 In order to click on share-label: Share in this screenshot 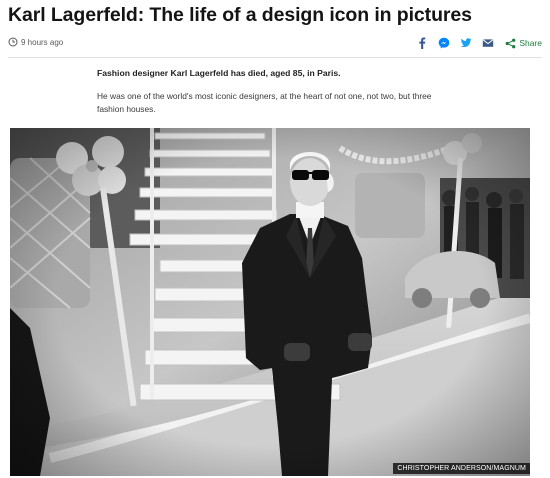, I will do `click(530, 43)`.